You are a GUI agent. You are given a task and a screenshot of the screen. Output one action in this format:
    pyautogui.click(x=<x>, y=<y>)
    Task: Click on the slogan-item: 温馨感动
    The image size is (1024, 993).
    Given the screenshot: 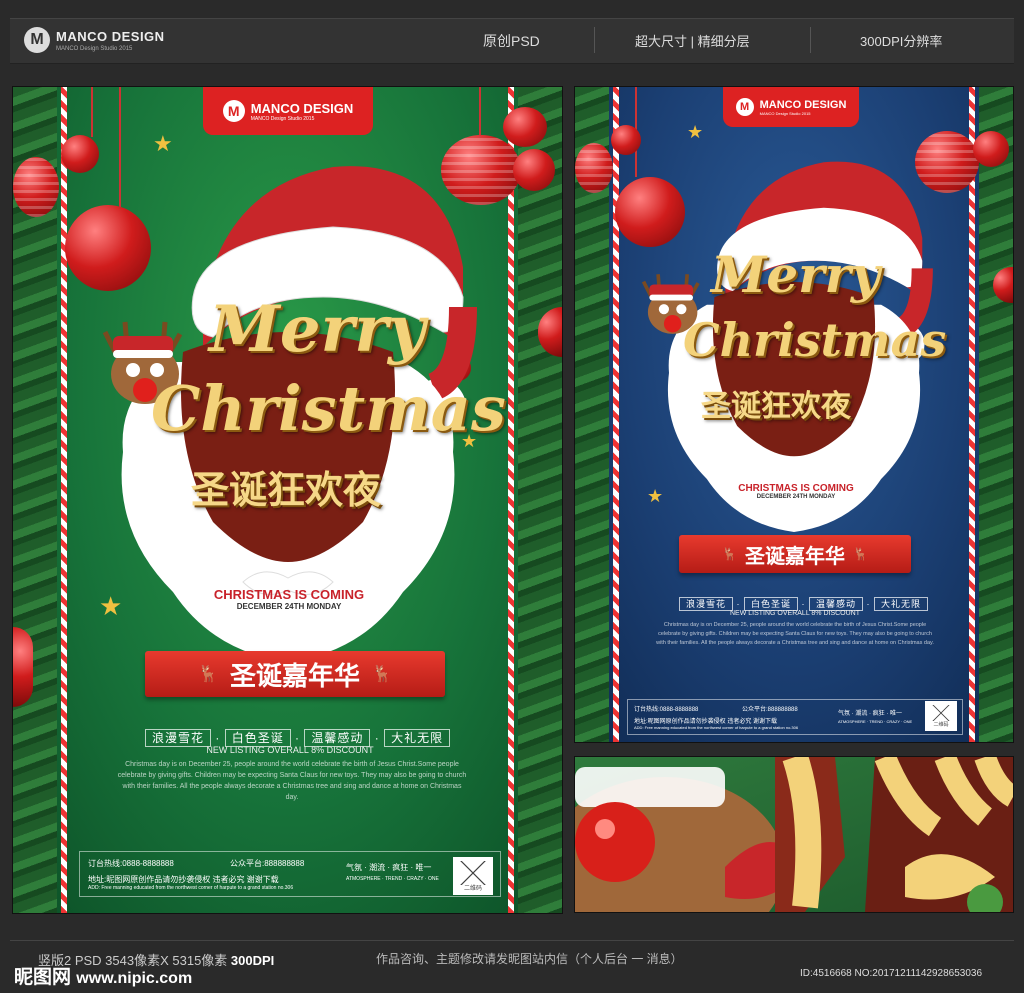 What is the action you would take?
    pyautogui.click(x=836, y=604)
    